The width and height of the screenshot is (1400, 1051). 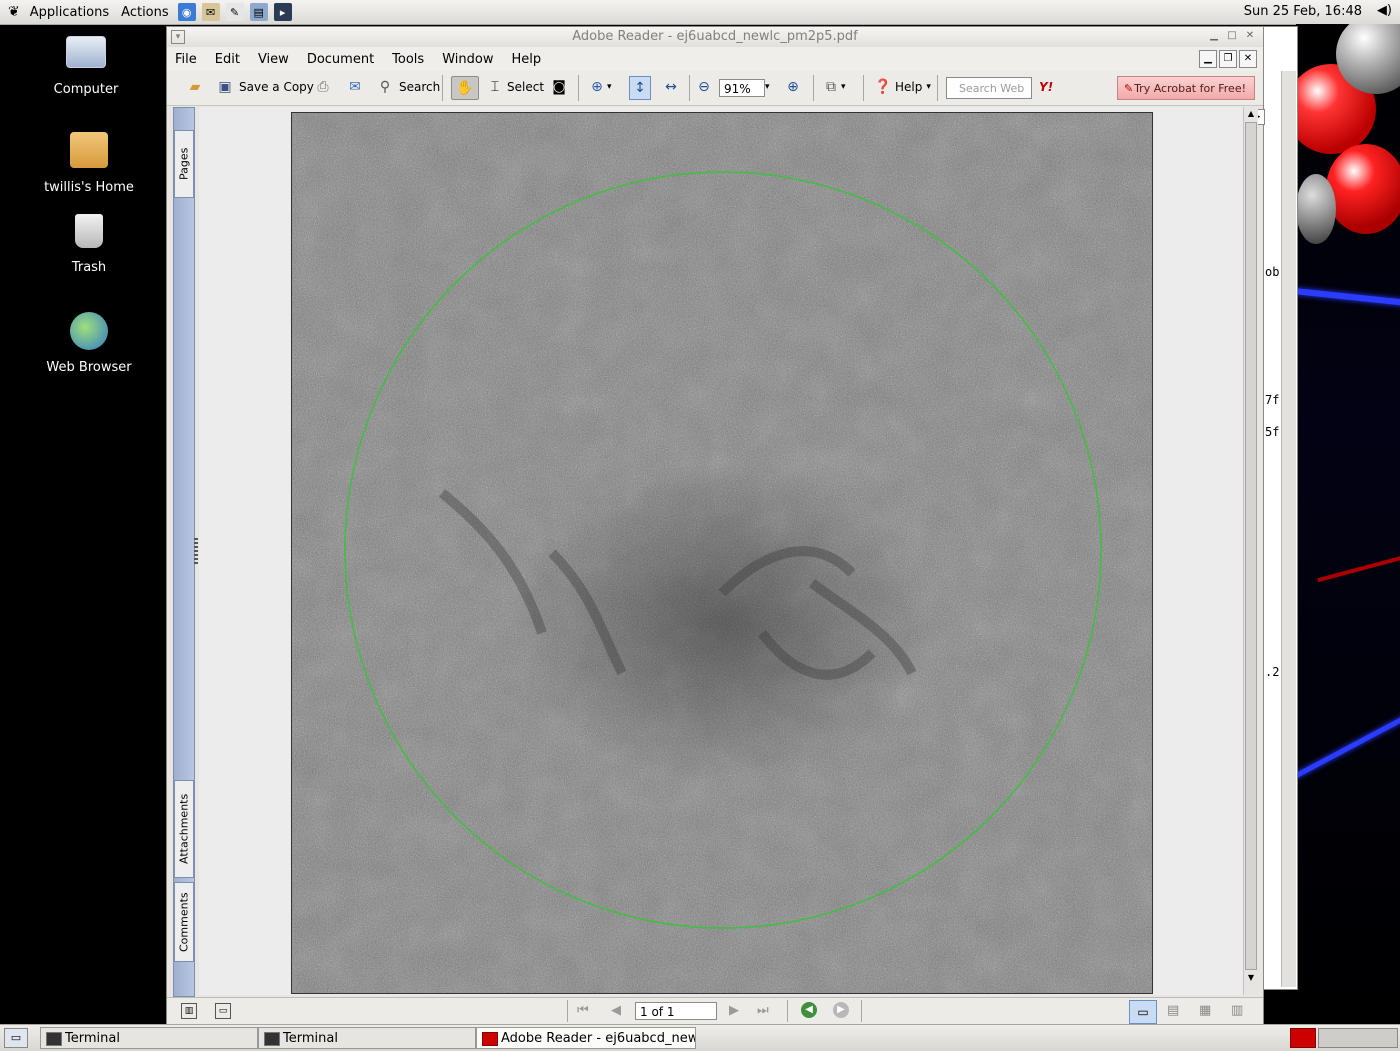 I want to click on menu-help: Help, so click(x=526, y=59).